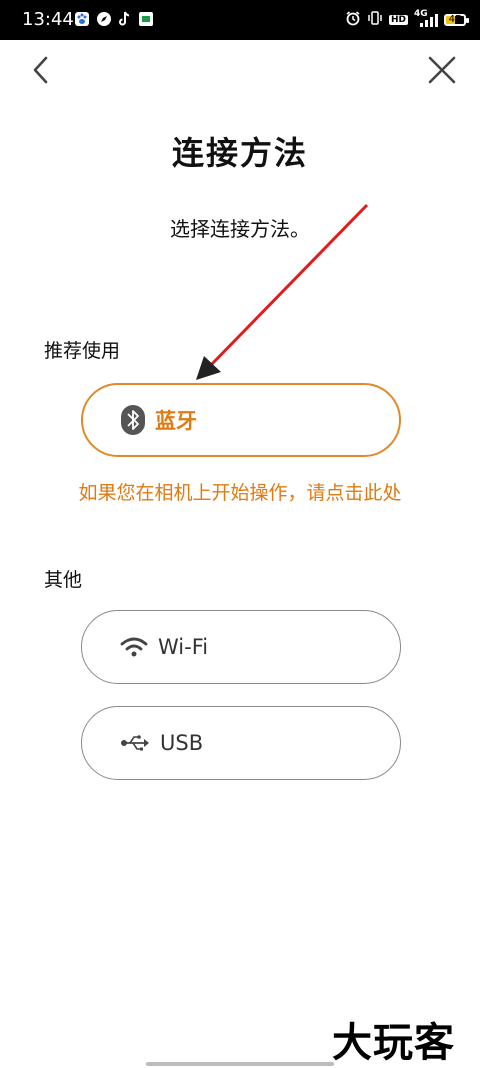 The height and width of the screenshot is (1068, 480). Describe the element at coordinates (104, 21) in the screenshot. I see `compass-app-icon` at that location.